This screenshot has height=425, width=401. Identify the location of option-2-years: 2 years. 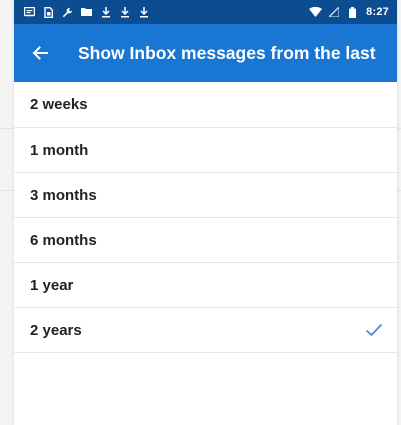
(205, 330).